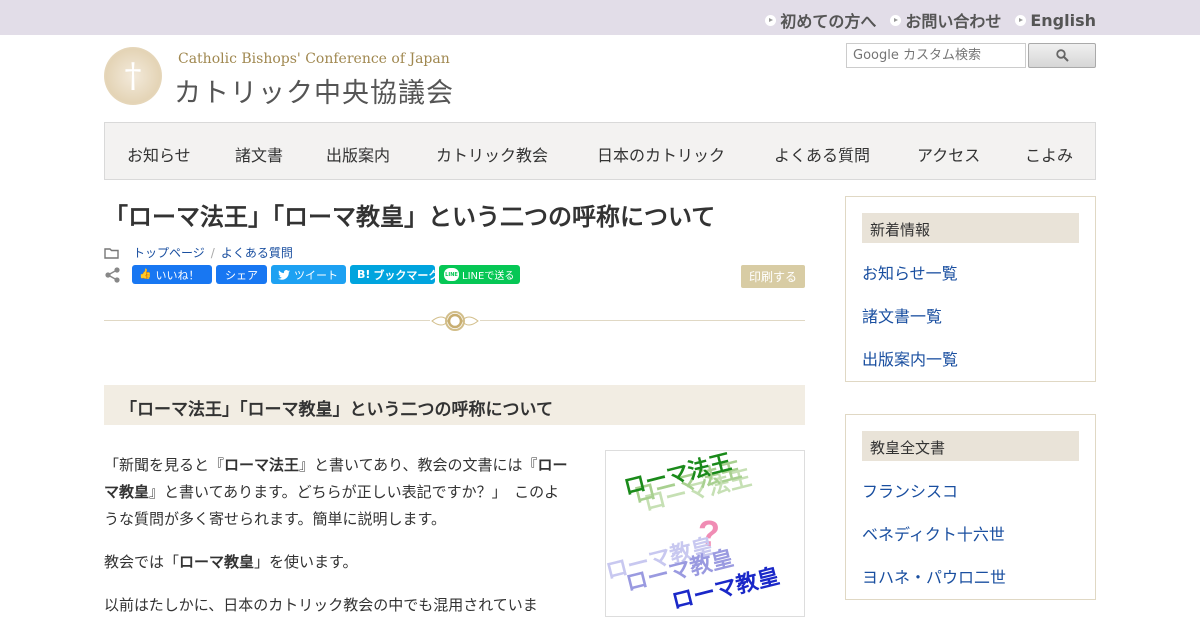  I want to click on nav-item-faq: よくある質問, so click(822, 154).